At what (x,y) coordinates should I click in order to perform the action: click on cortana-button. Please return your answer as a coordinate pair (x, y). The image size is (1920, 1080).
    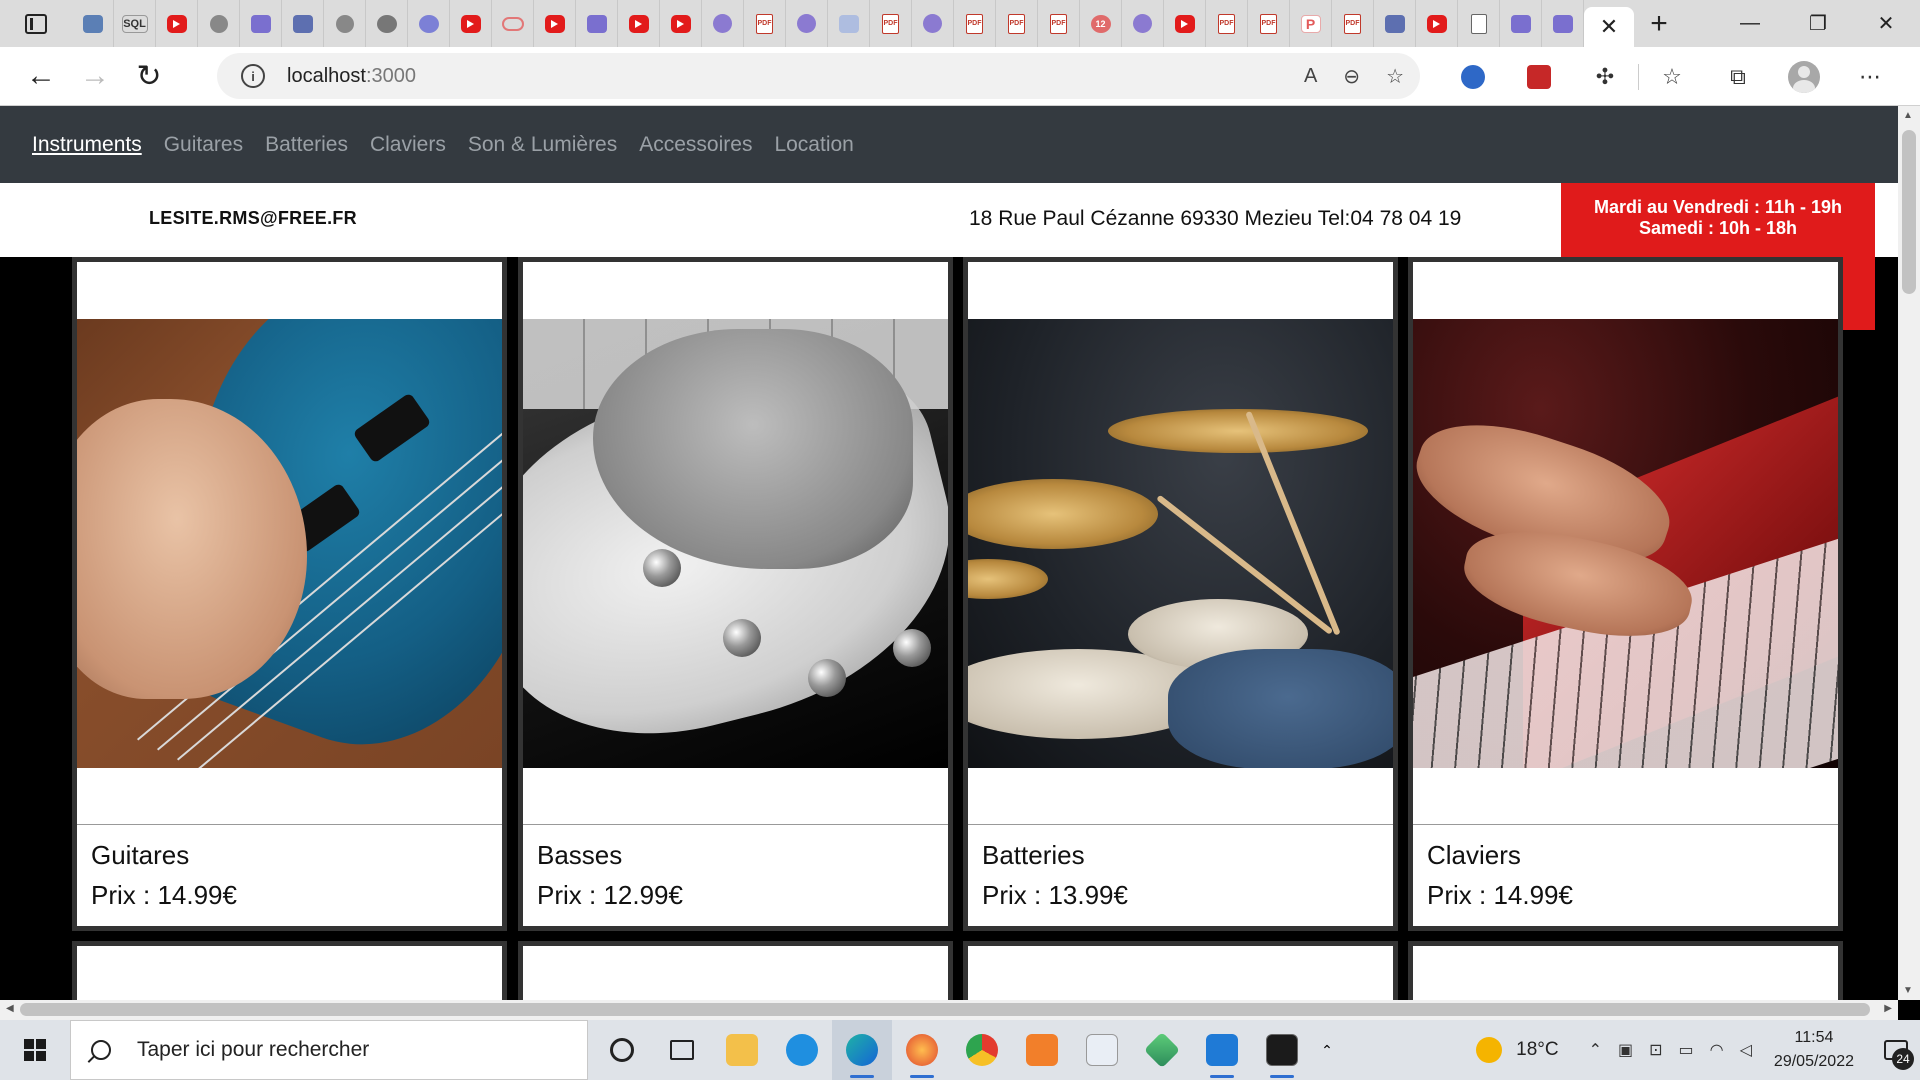
    Looking at the image, I should click on (622, 1050).